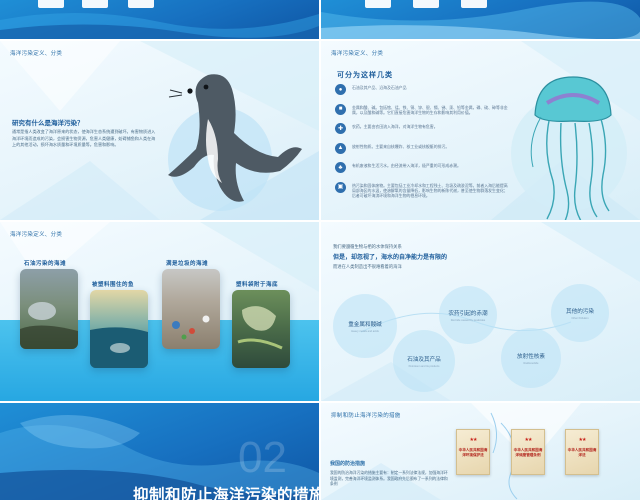 The image size is (640, 500). I want to click on law-book: ★★ 中华人民共和国海洋法, so click(582, 452).